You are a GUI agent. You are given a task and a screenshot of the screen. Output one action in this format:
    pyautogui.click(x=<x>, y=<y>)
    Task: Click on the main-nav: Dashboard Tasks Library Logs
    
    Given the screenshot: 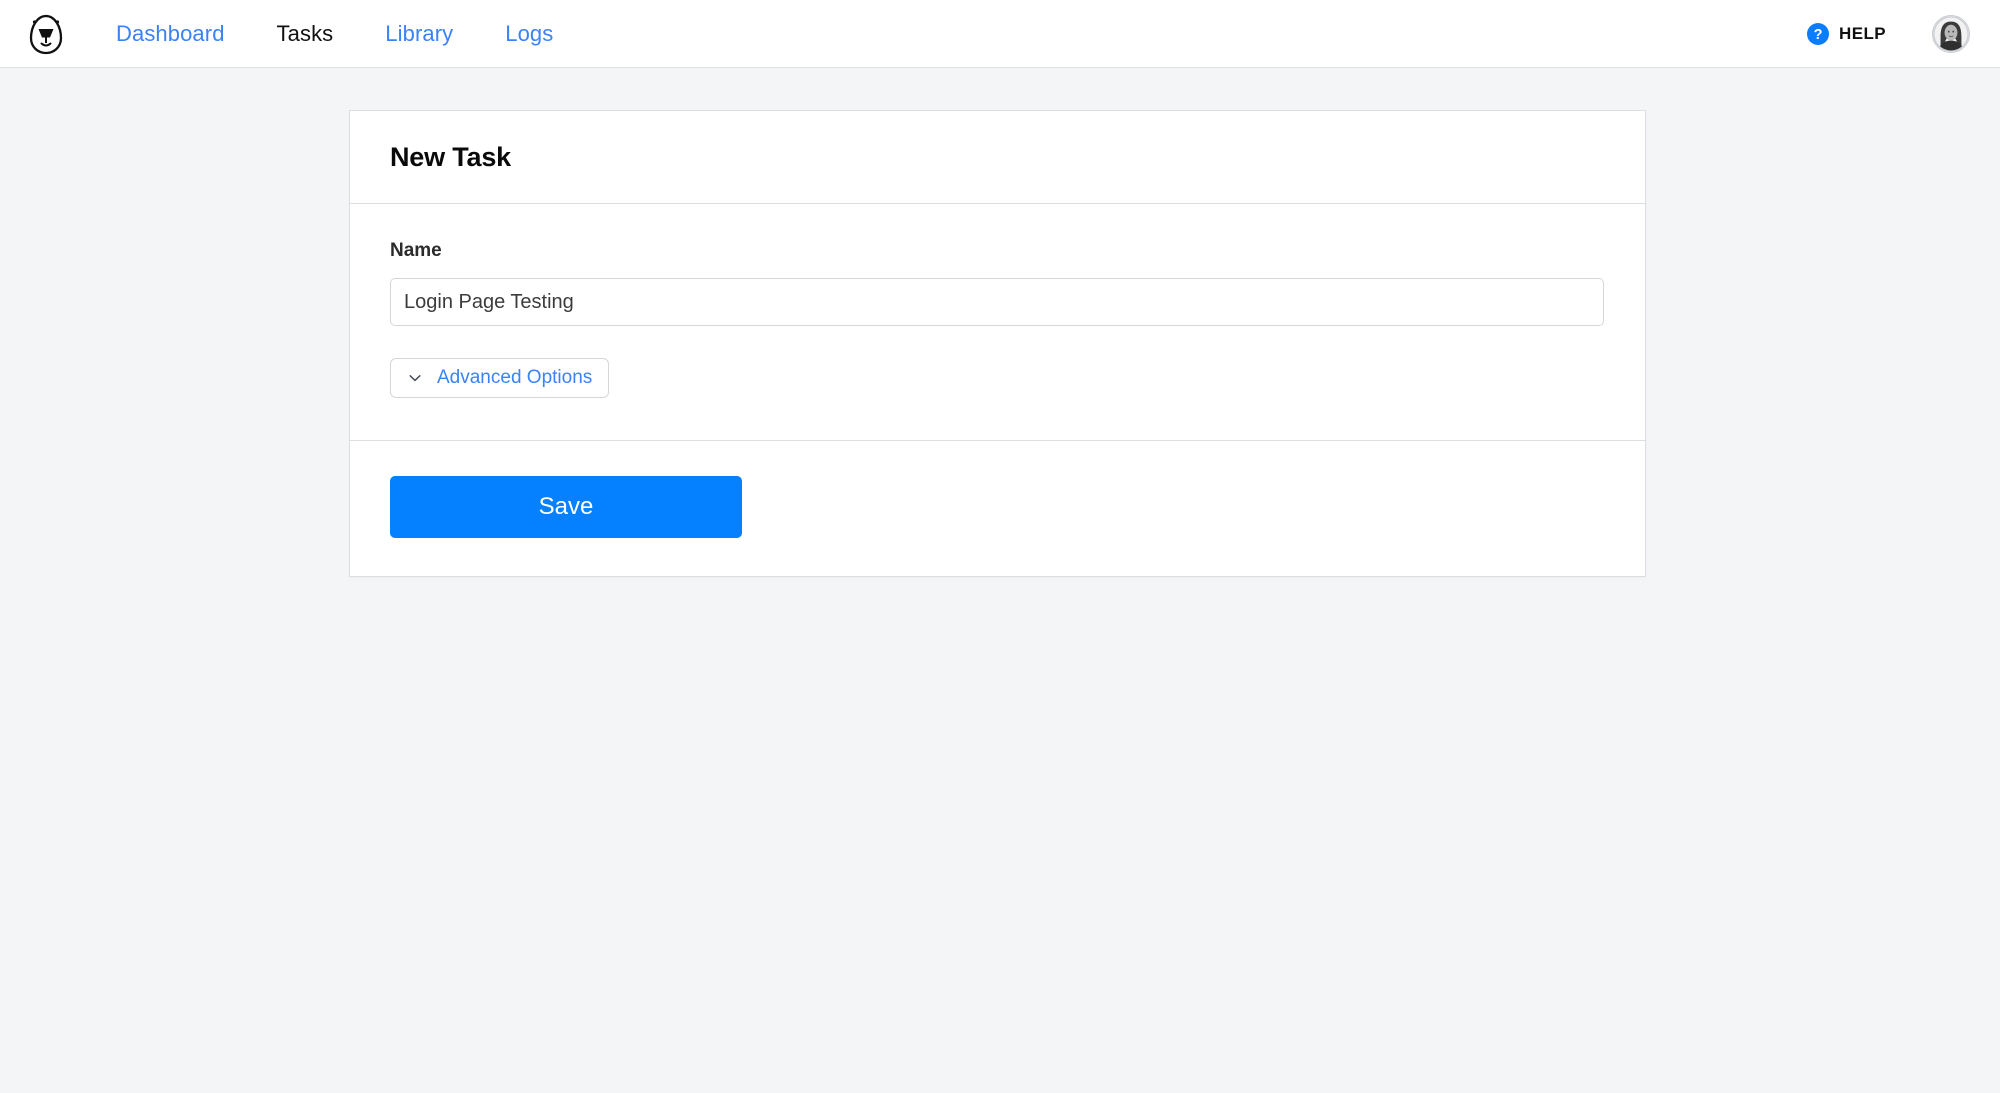 What is the action you would take?
    pyautogui.click(x=334, y=34)
    